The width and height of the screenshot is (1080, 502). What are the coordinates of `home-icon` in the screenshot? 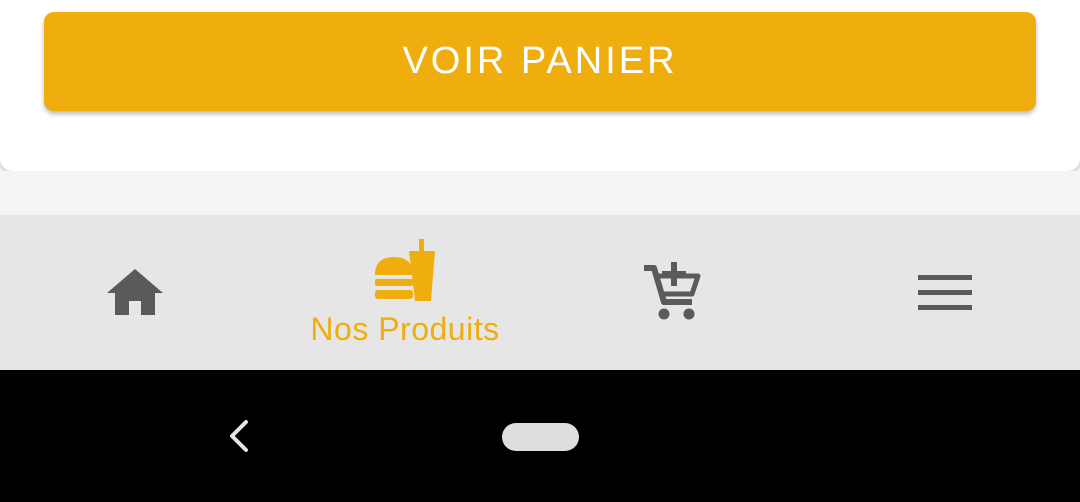 It's located at (135, 292).